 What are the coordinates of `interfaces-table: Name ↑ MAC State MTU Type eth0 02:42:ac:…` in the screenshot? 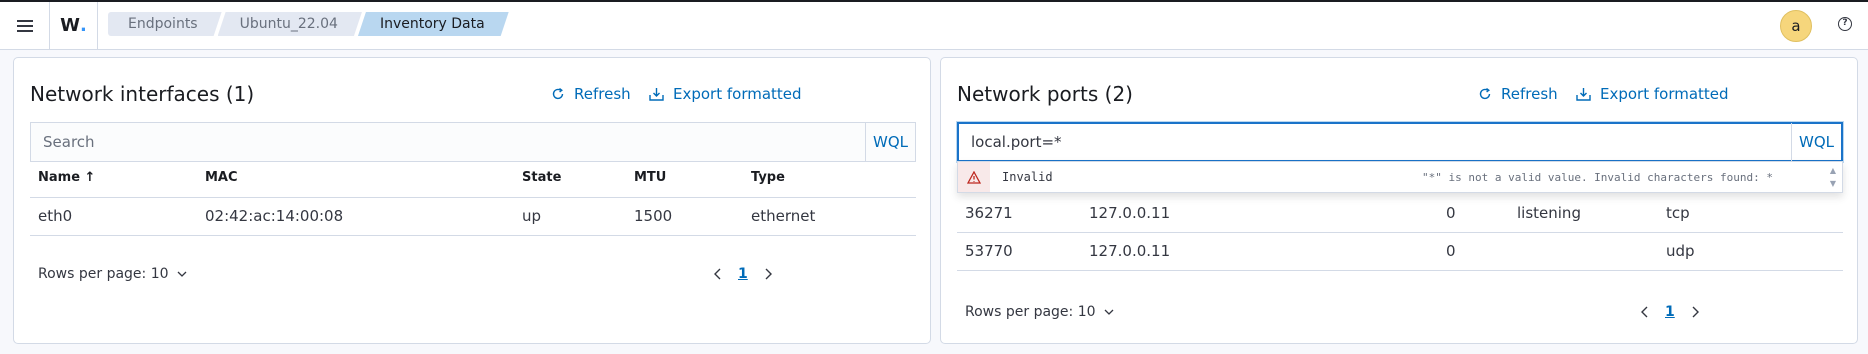 It's located at (473, 197).